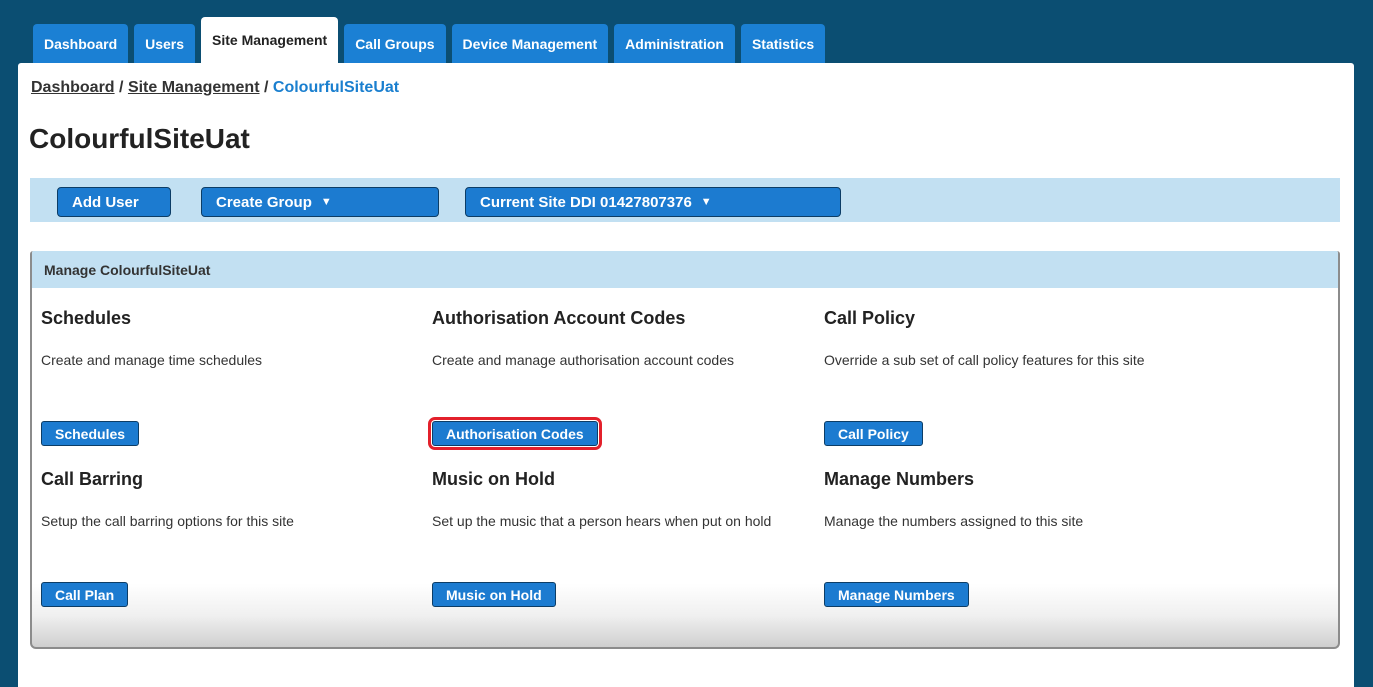 This screenshot has width=1373, height=687. What do you see at coordinates (270, 40) in the screenshot?
I see `tab-site-management: Site Management` at bounding box center [270, 40].